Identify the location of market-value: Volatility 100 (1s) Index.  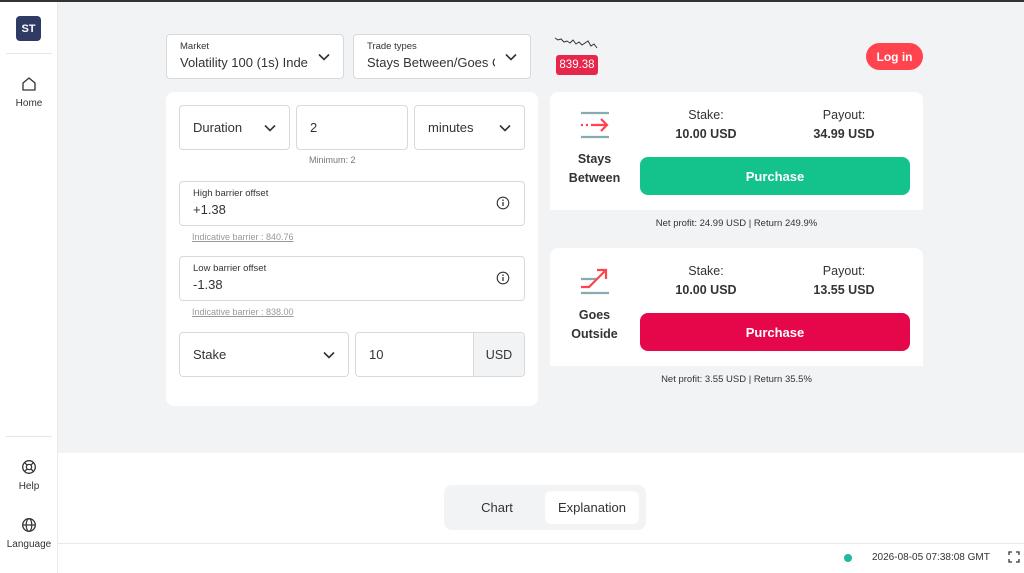
(244, 62).